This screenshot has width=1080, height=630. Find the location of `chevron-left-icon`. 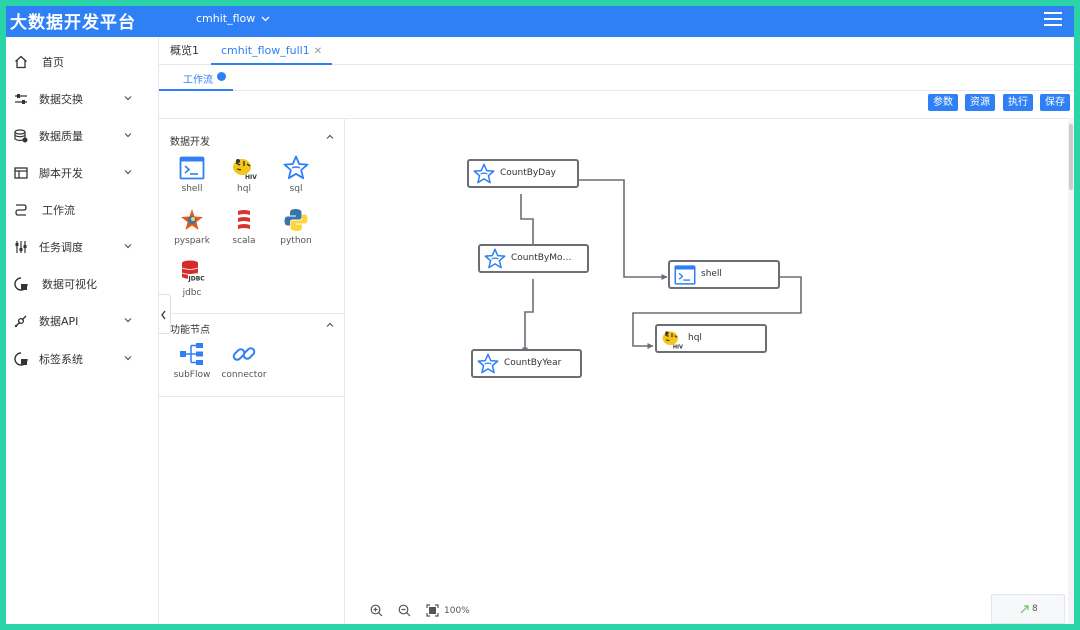

chevron-left-icon is located at coordinates (163, 315).